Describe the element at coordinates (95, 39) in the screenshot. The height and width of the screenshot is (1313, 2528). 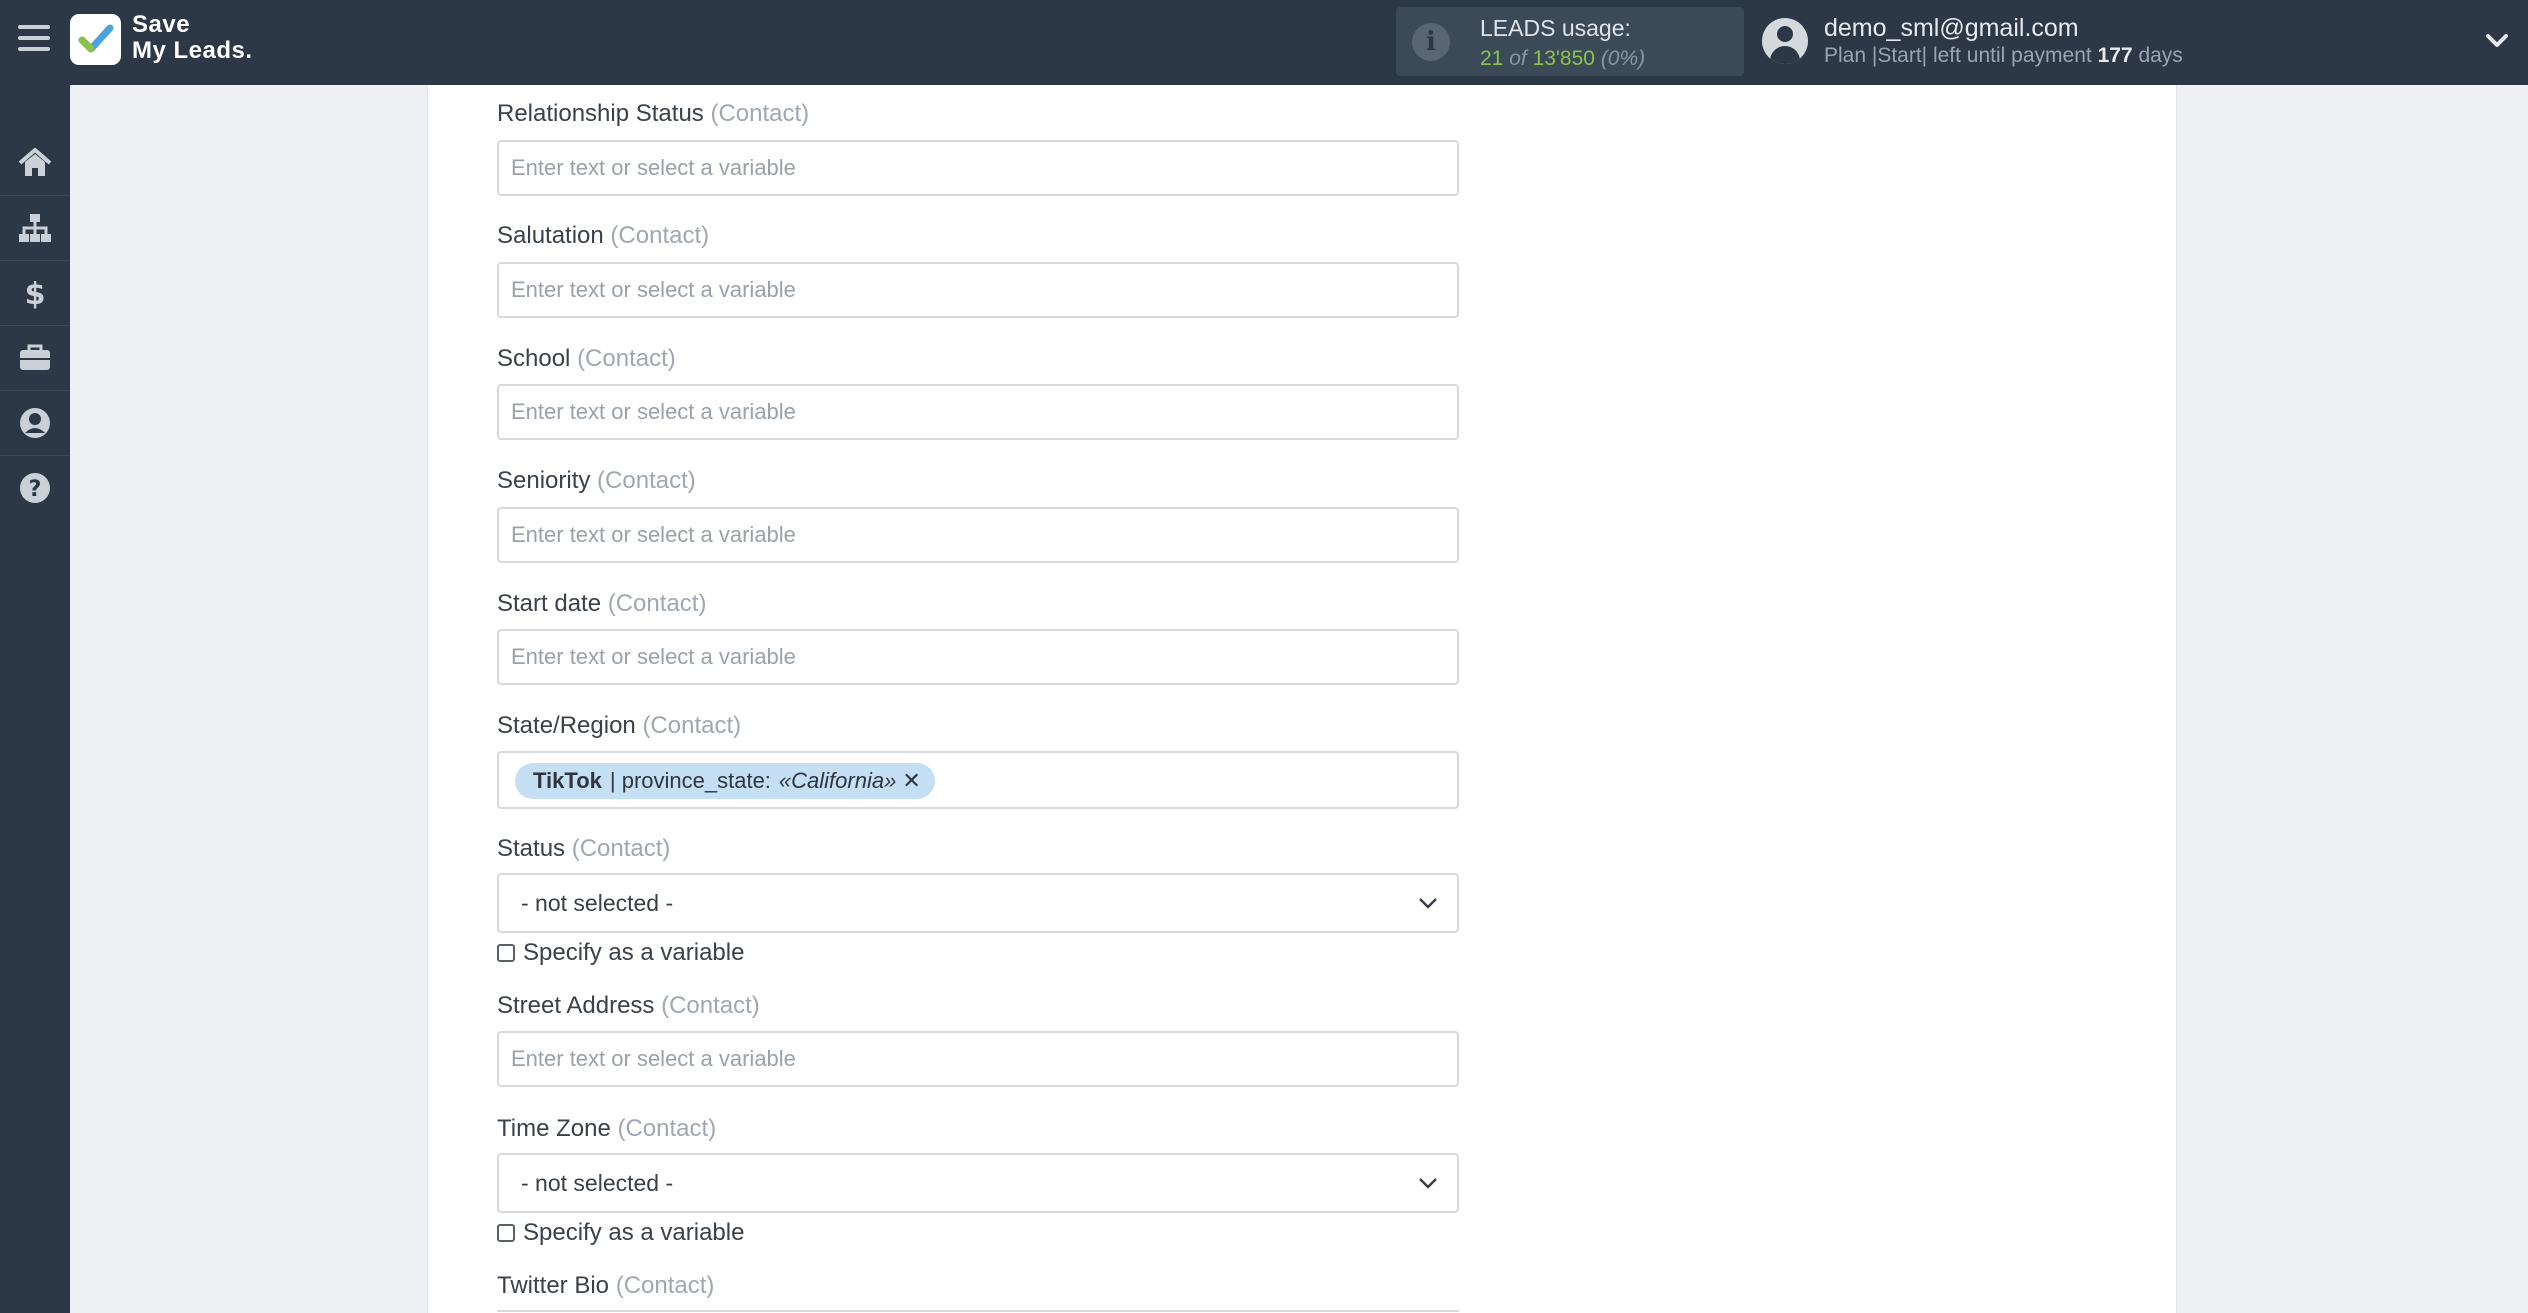
I see `logo-icon` at that location.